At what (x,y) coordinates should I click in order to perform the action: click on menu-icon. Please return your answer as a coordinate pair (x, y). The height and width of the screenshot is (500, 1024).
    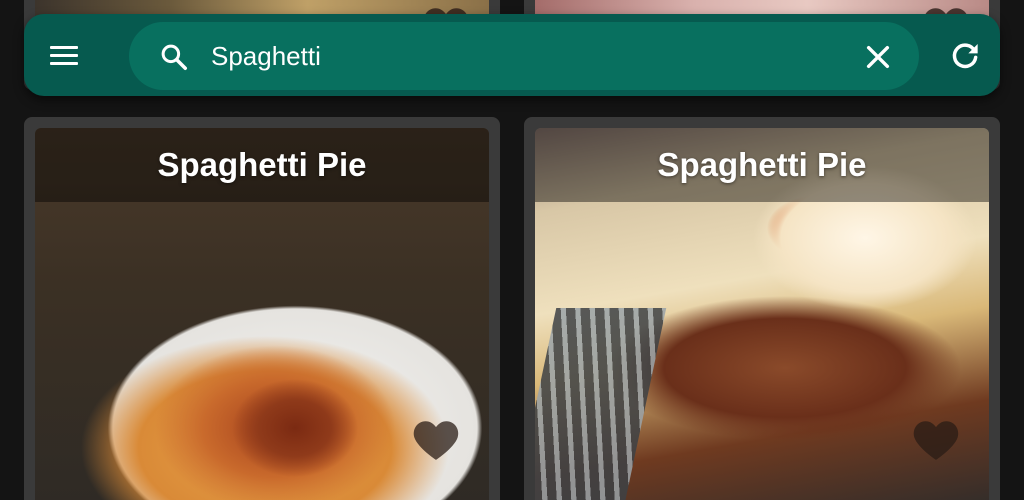
    Looking at the image, I should click on (64, 55).